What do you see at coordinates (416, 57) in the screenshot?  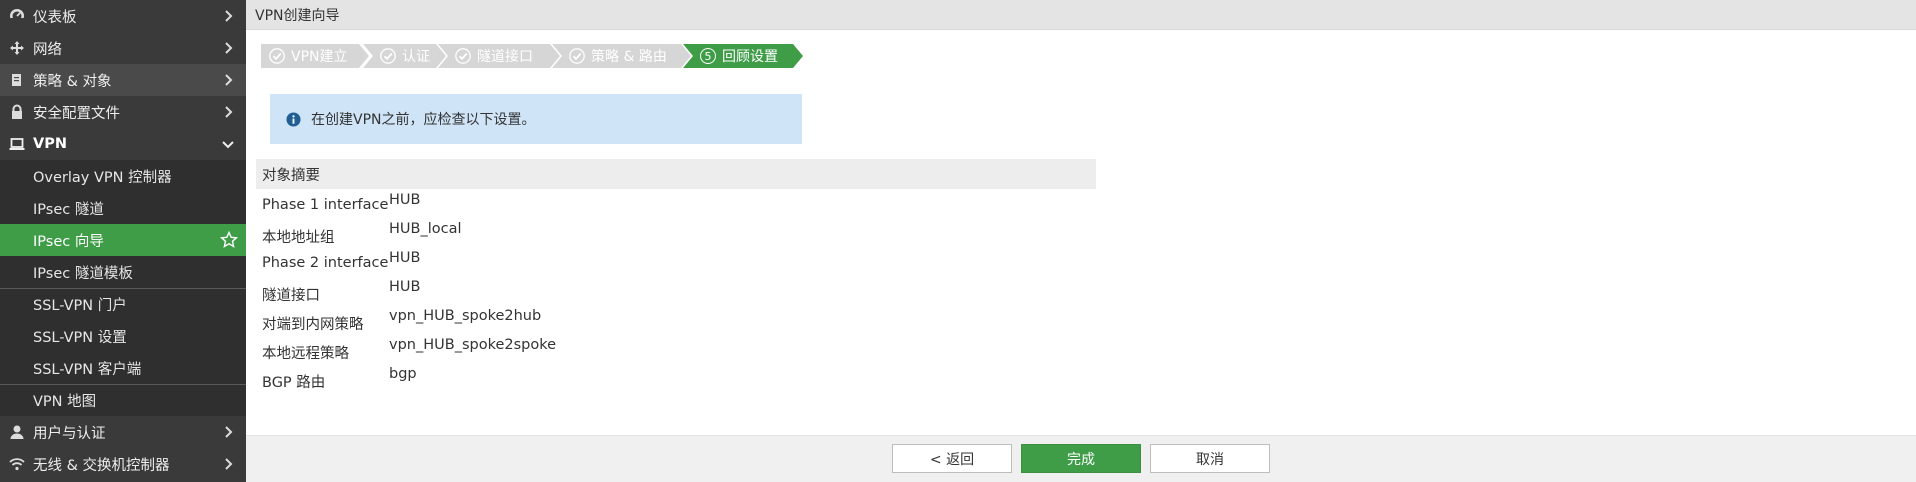 I see `step-label: 认证` at bounding box center [416, 57].